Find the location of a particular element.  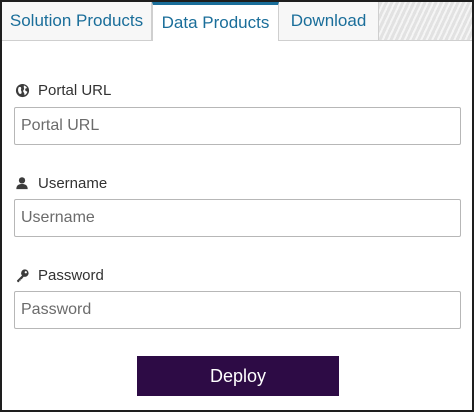

tab-solution-products: Solution Products is located at coordinates (77, 21).